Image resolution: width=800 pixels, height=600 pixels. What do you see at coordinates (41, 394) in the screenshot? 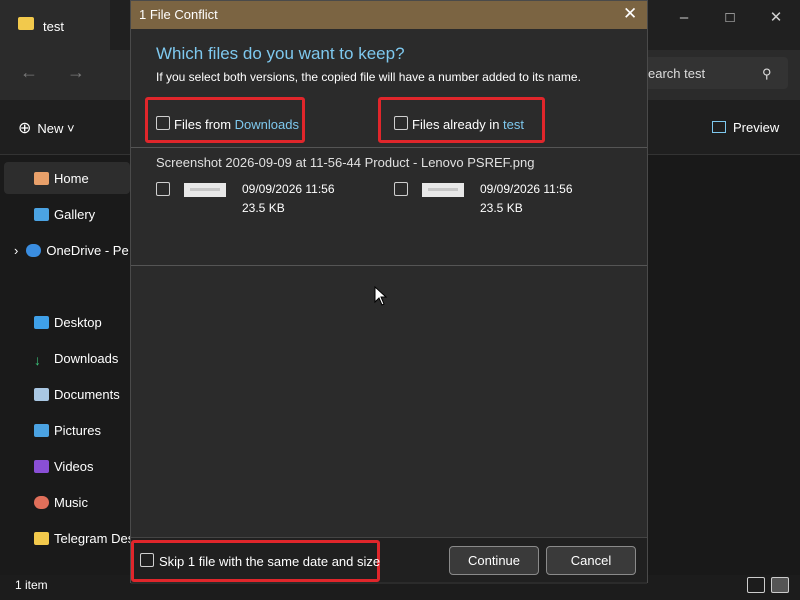
I see `document-icon` at bounding box center [41, 394].